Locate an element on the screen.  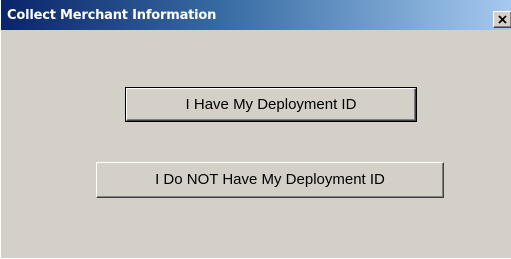
have-deployment-id-label: I Have My Deployment ID is located at coordinates (271, 104).